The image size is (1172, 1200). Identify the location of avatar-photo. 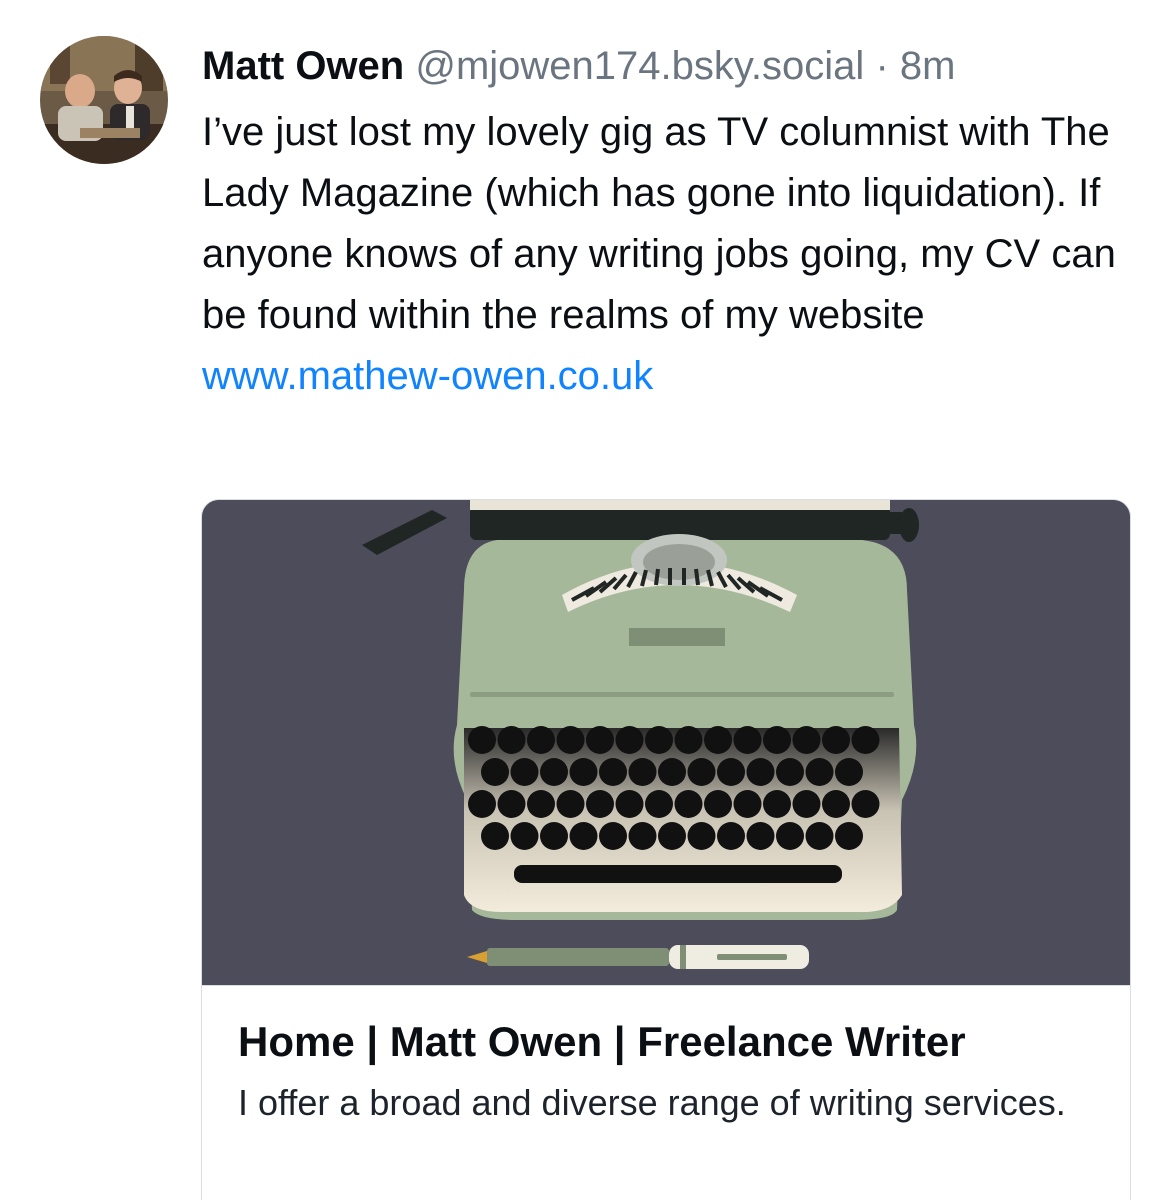
(104, 100).